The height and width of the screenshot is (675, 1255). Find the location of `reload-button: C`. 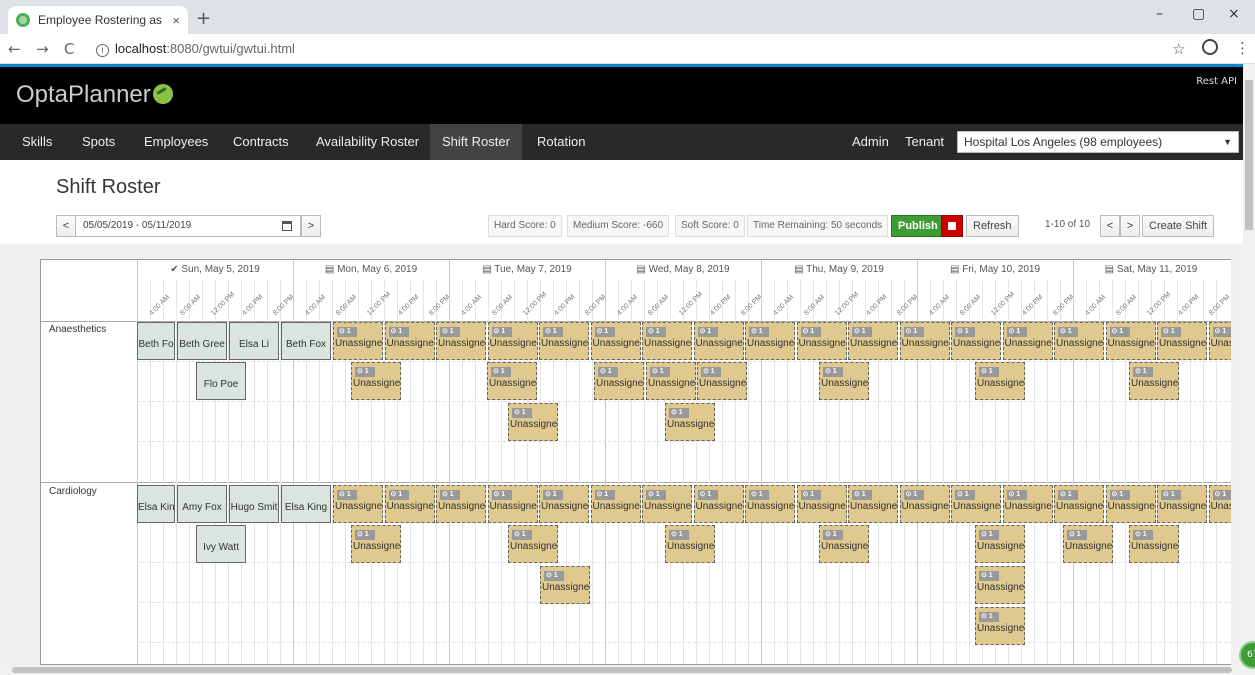

reload-button: C is located at coordinates (69, 49).